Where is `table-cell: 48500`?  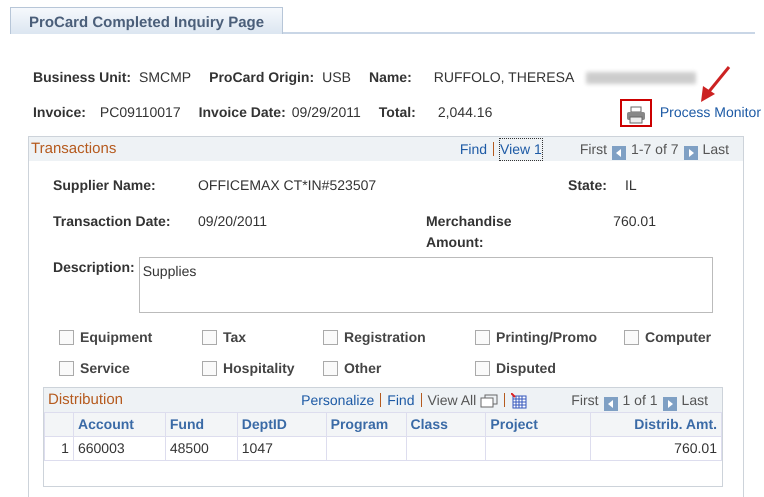
table-cell: 48500 is located at coordinates (201, 448).